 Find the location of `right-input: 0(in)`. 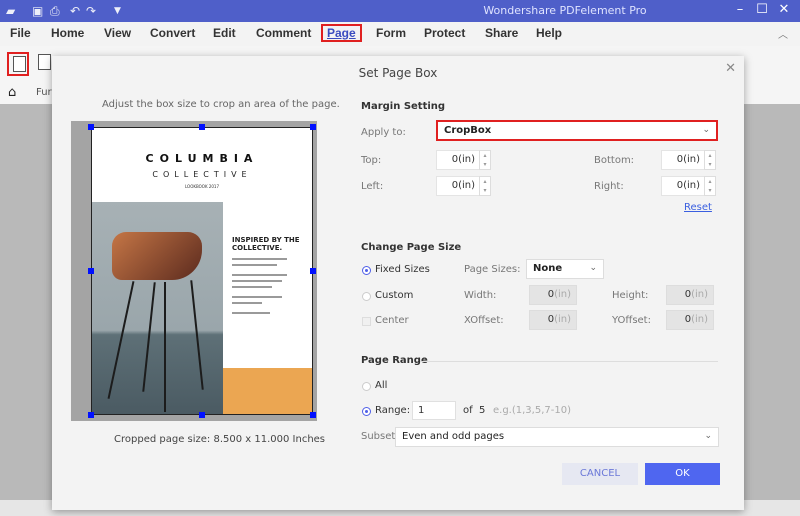

right-input: 0(in) is located at coordinates (683, 186).